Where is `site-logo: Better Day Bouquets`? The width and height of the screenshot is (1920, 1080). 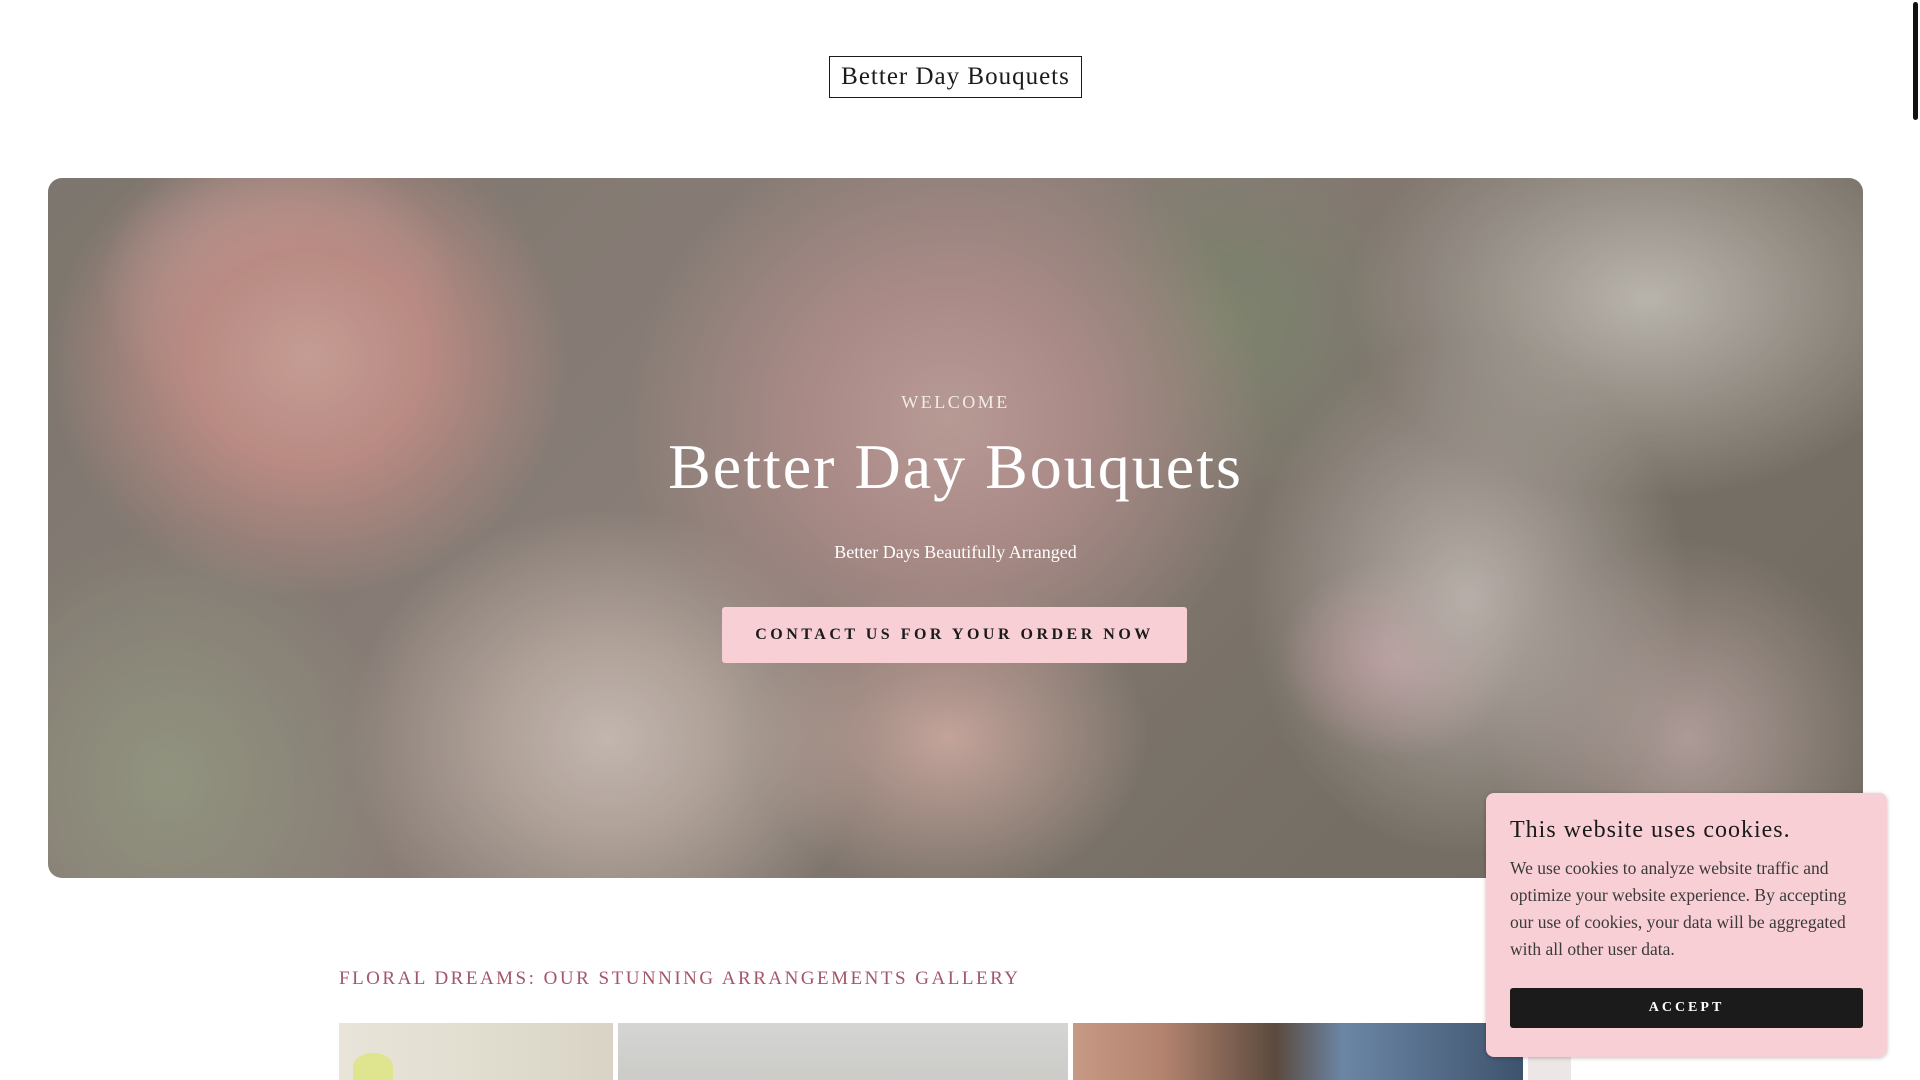 site-logo: Better Day Bouquets is located at coordinates (955, 77).